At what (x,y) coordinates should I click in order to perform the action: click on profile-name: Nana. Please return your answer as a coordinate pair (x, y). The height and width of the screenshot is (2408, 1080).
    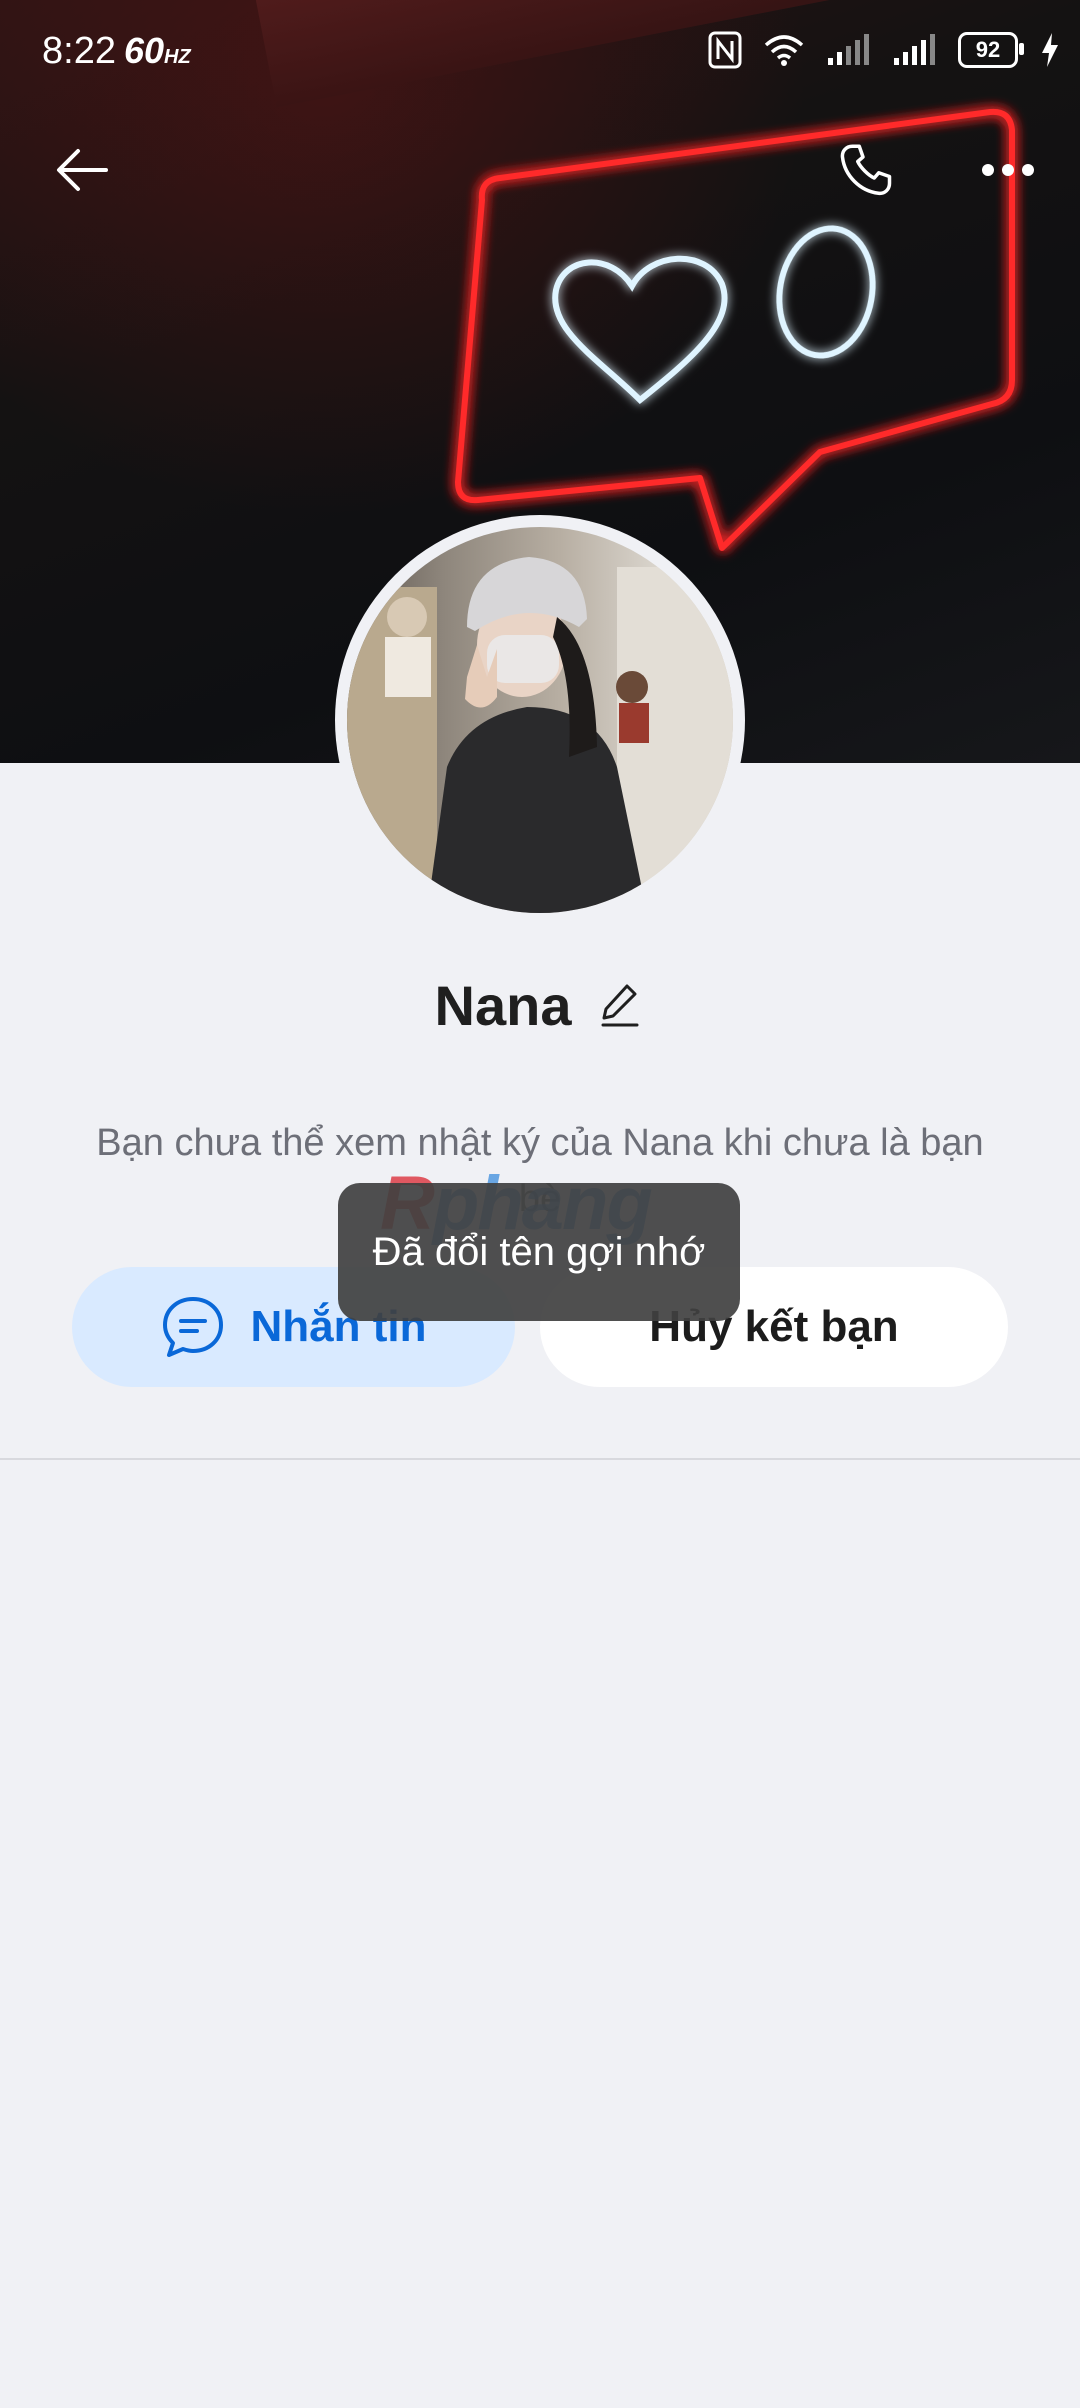
    Looking at the image, I should click on (503, 1005).